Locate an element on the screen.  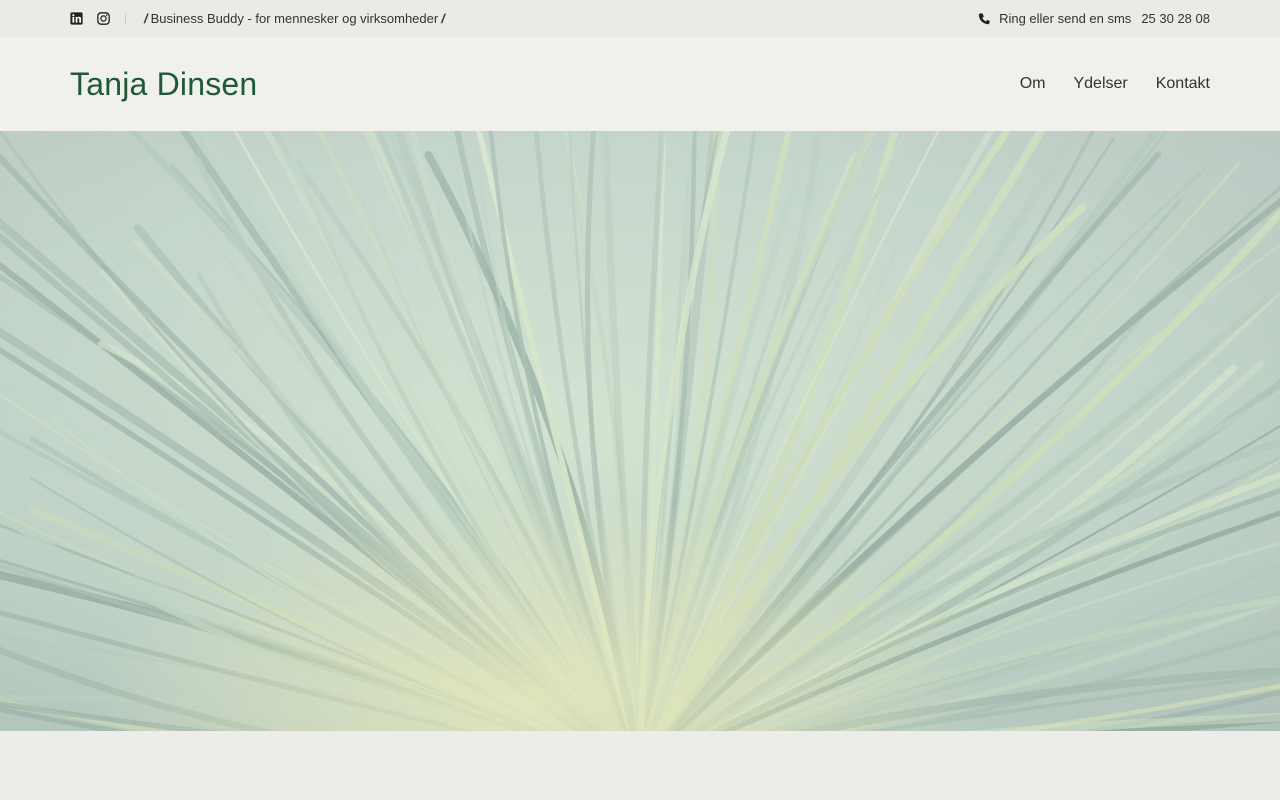
phone-number: 25 30 28 08 is located at coordinates (1175, 18).